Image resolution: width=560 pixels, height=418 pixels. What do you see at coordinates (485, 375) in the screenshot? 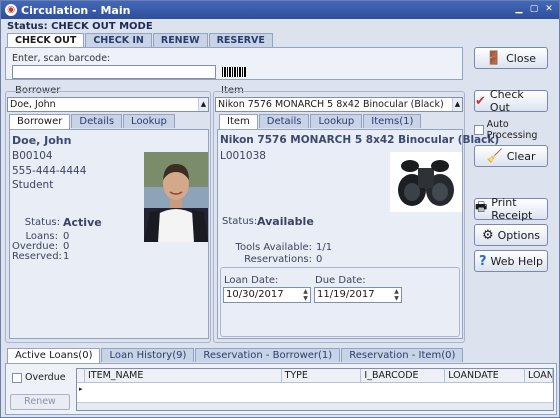
I see `column-loandate: LOANDATE` at bounding box center [485, 375].